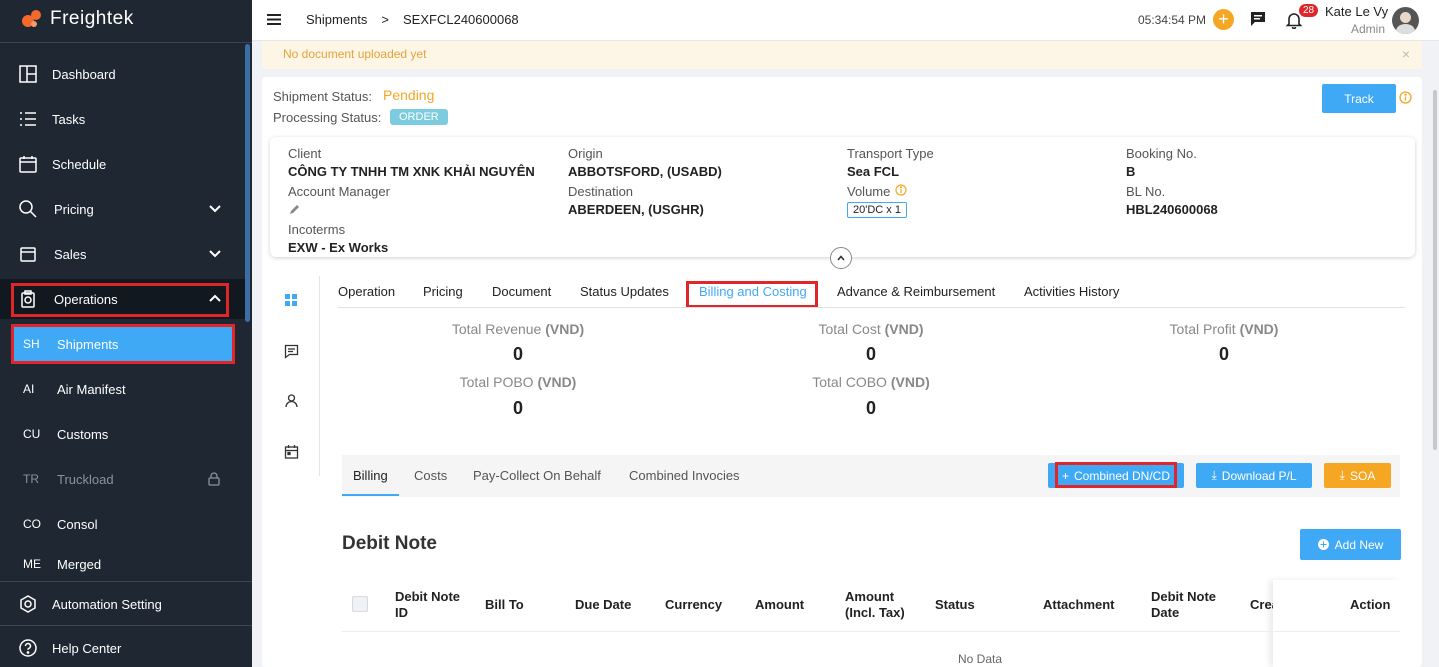 This screenshot has height=667, width=1439. I want to click on add-new-button: Add New, so click(1350, 544).